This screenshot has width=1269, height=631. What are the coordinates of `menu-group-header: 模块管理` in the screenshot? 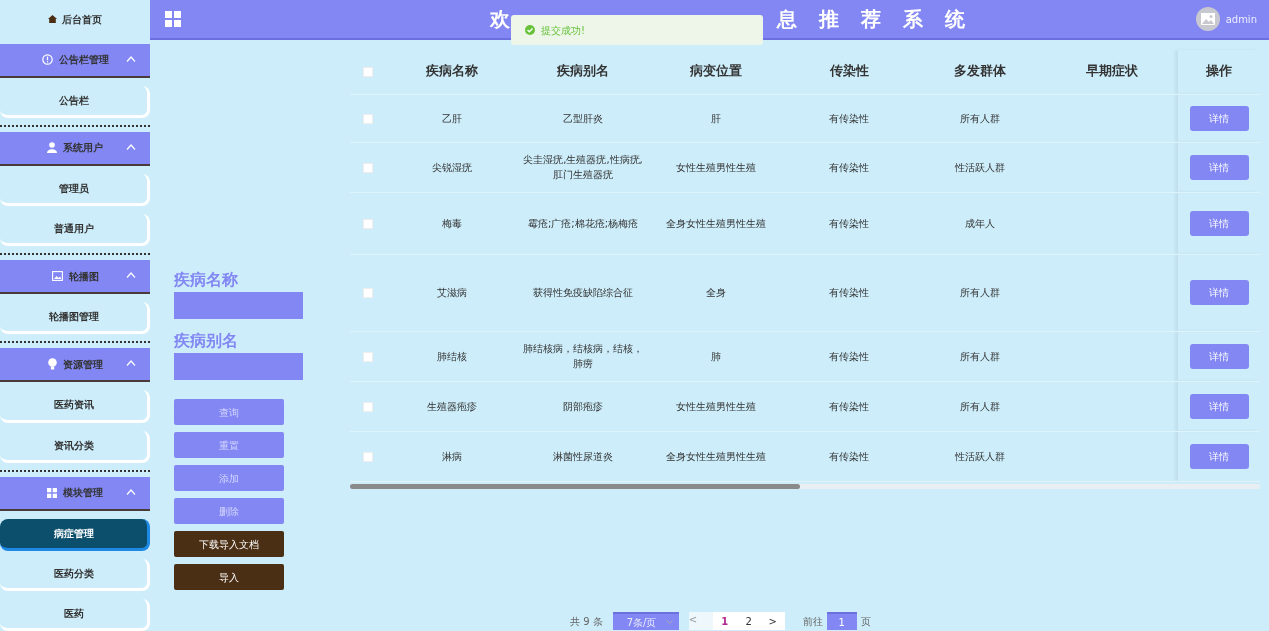 It's located at (75, 493).